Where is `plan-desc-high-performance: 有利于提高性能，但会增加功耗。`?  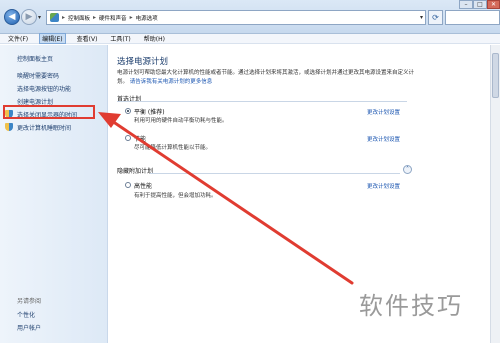 plan-desc-high-performance: 有利于提高性能，但会增加功耗。 is located at coordinates (175, 196).